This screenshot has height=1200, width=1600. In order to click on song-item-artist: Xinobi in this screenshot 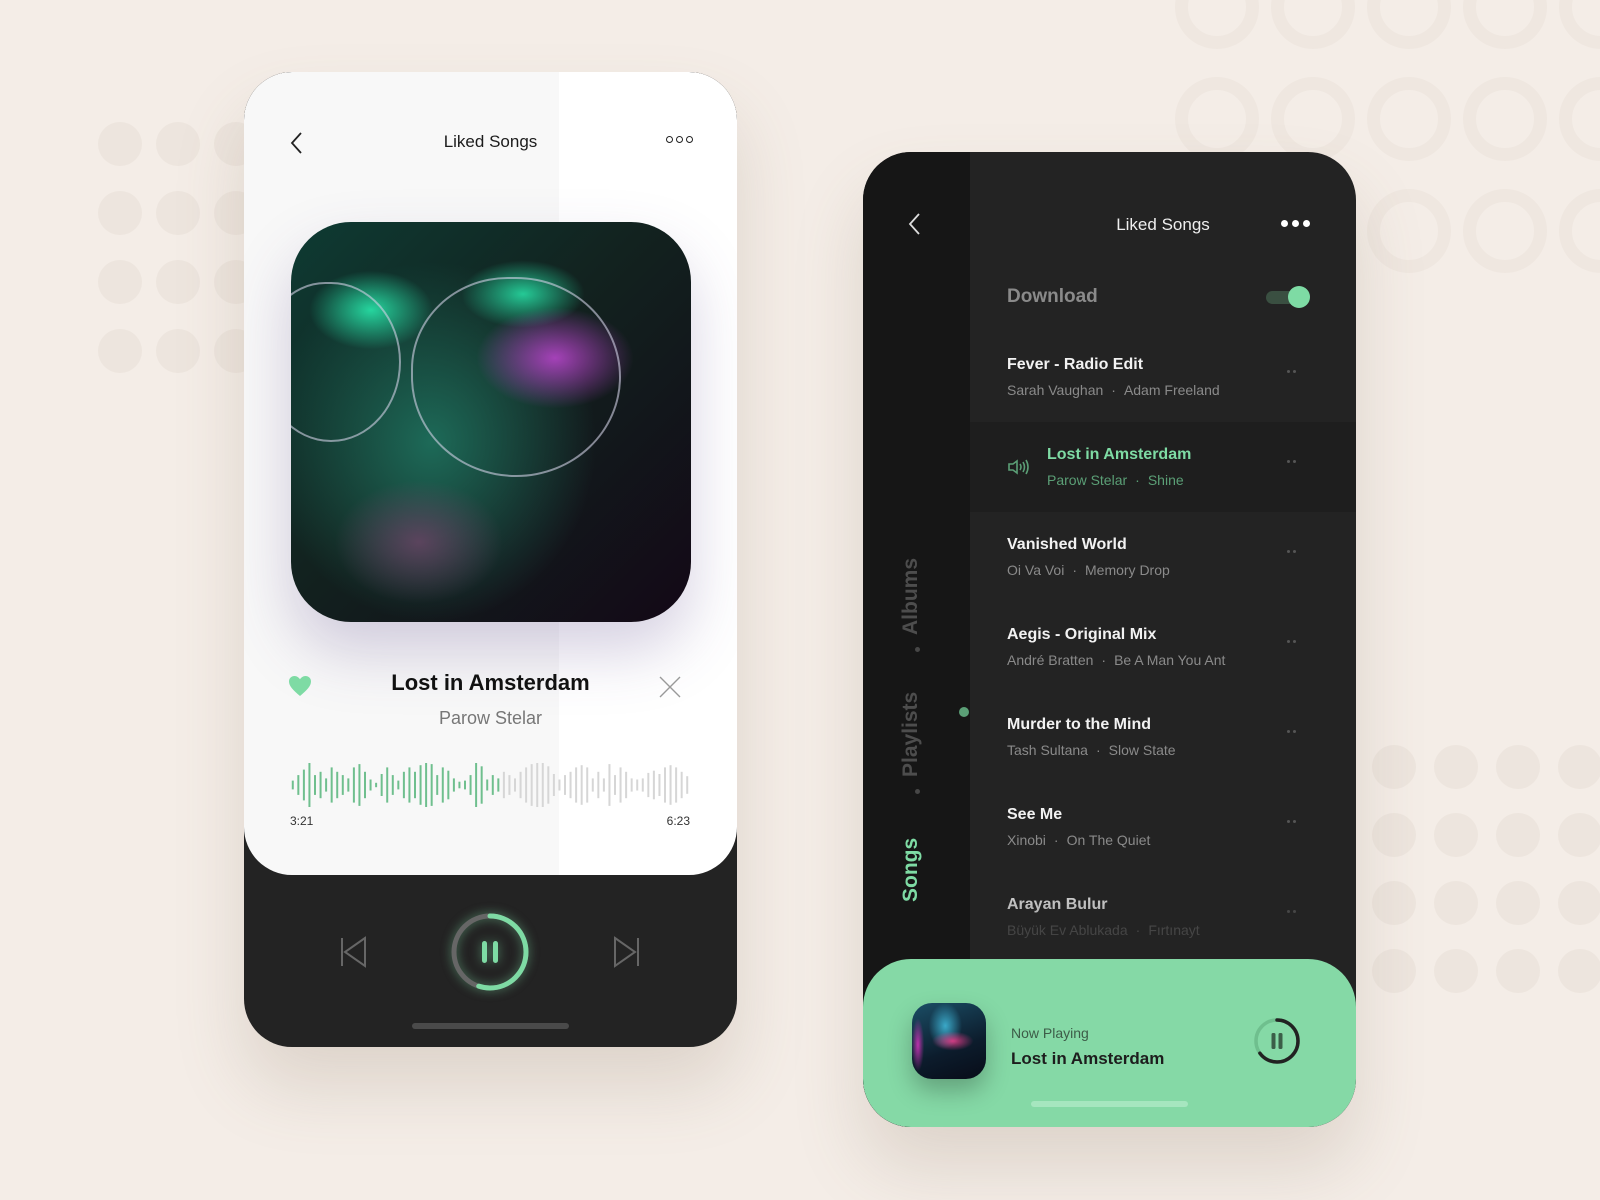, I will do `click(1026, 840)`.